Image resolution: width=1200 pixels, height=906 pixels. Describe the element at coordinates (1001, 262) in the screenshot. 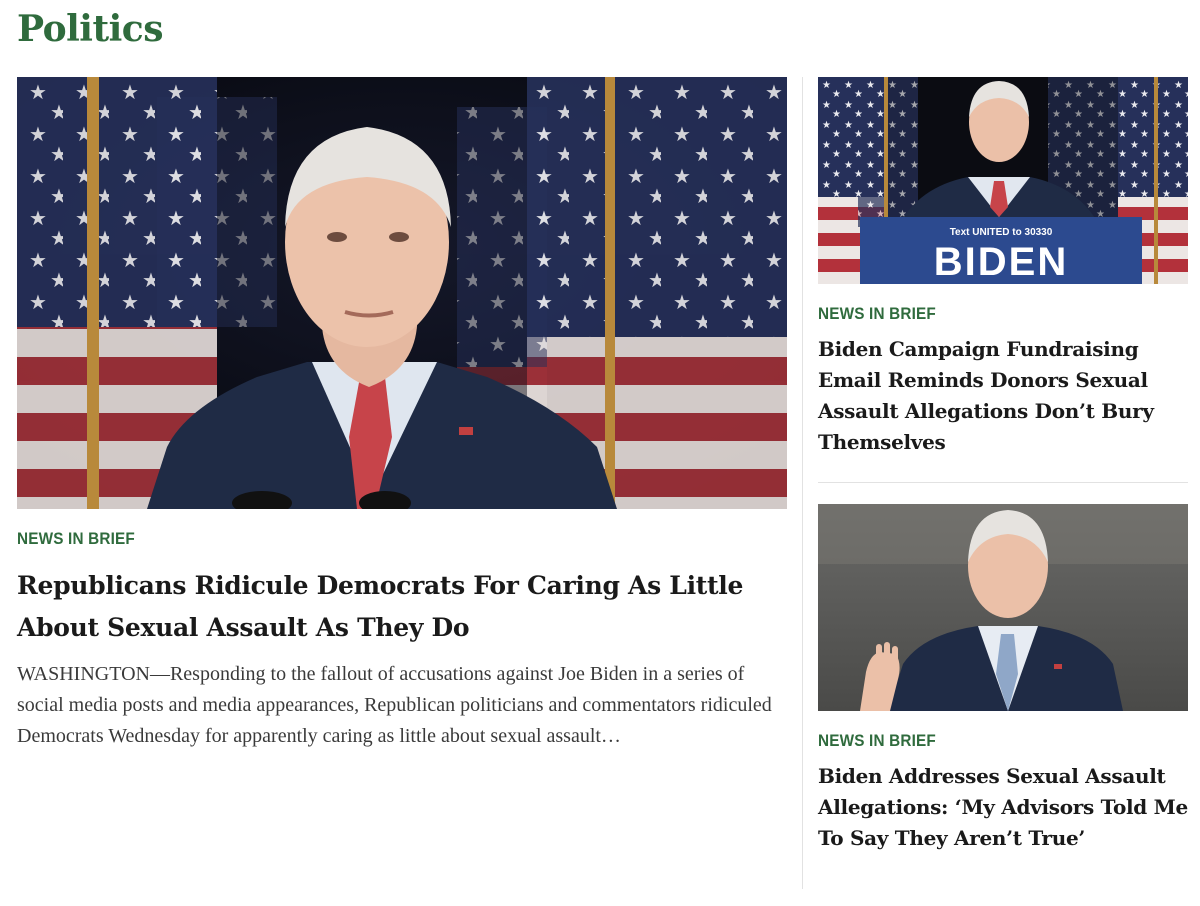

I see `podium-text-big: BIDEN` at that location.